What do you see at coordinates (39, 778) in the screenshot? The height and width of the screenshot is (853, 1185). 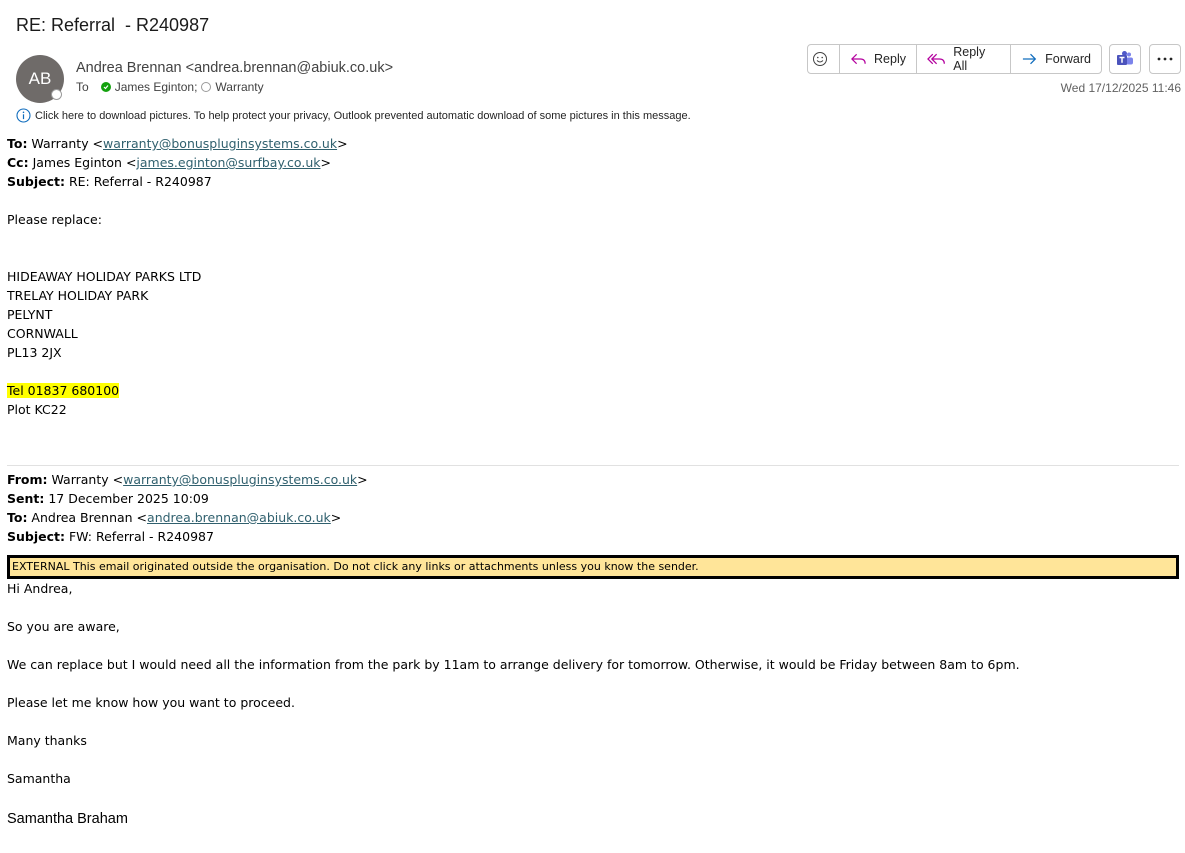 I see `sender-first-name: Samantha` at bounding box center [39, 778].